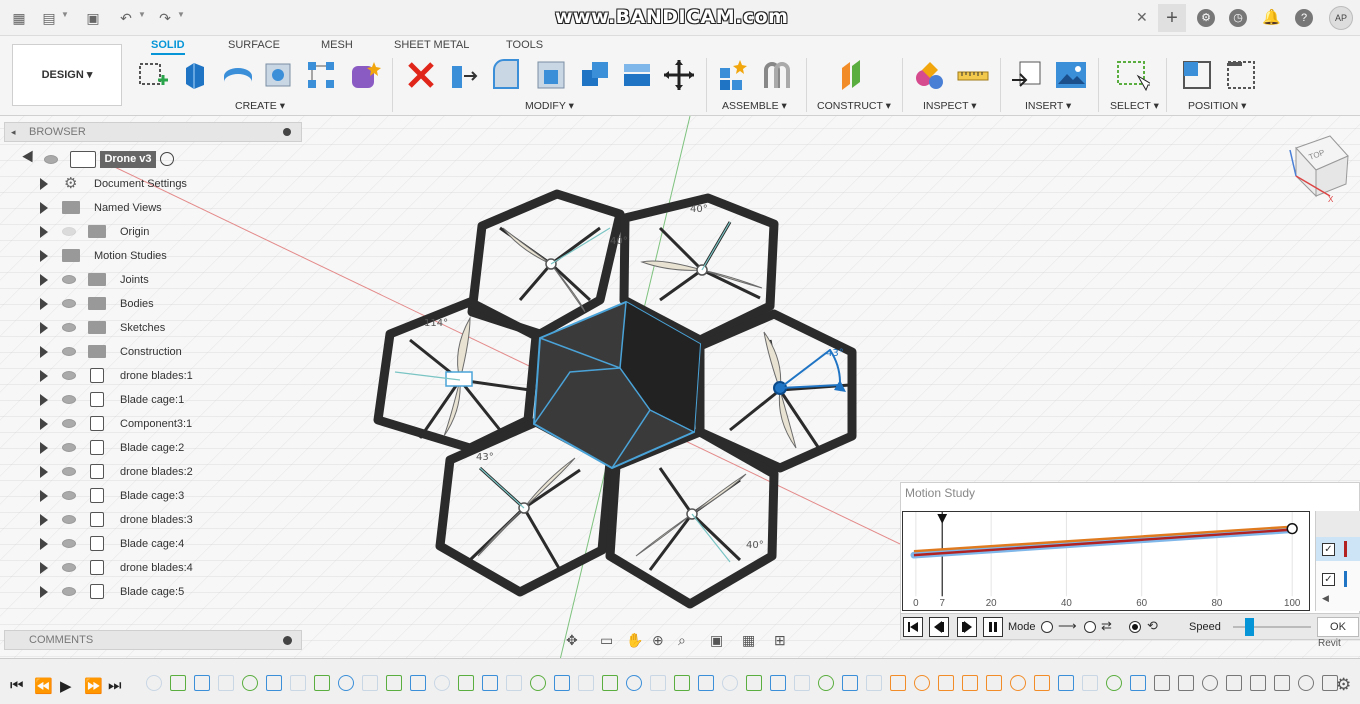 Image resolution: width=1360 pixels, height=704 pixels. I want to click on tree-row: Construction, so click(149, 352).